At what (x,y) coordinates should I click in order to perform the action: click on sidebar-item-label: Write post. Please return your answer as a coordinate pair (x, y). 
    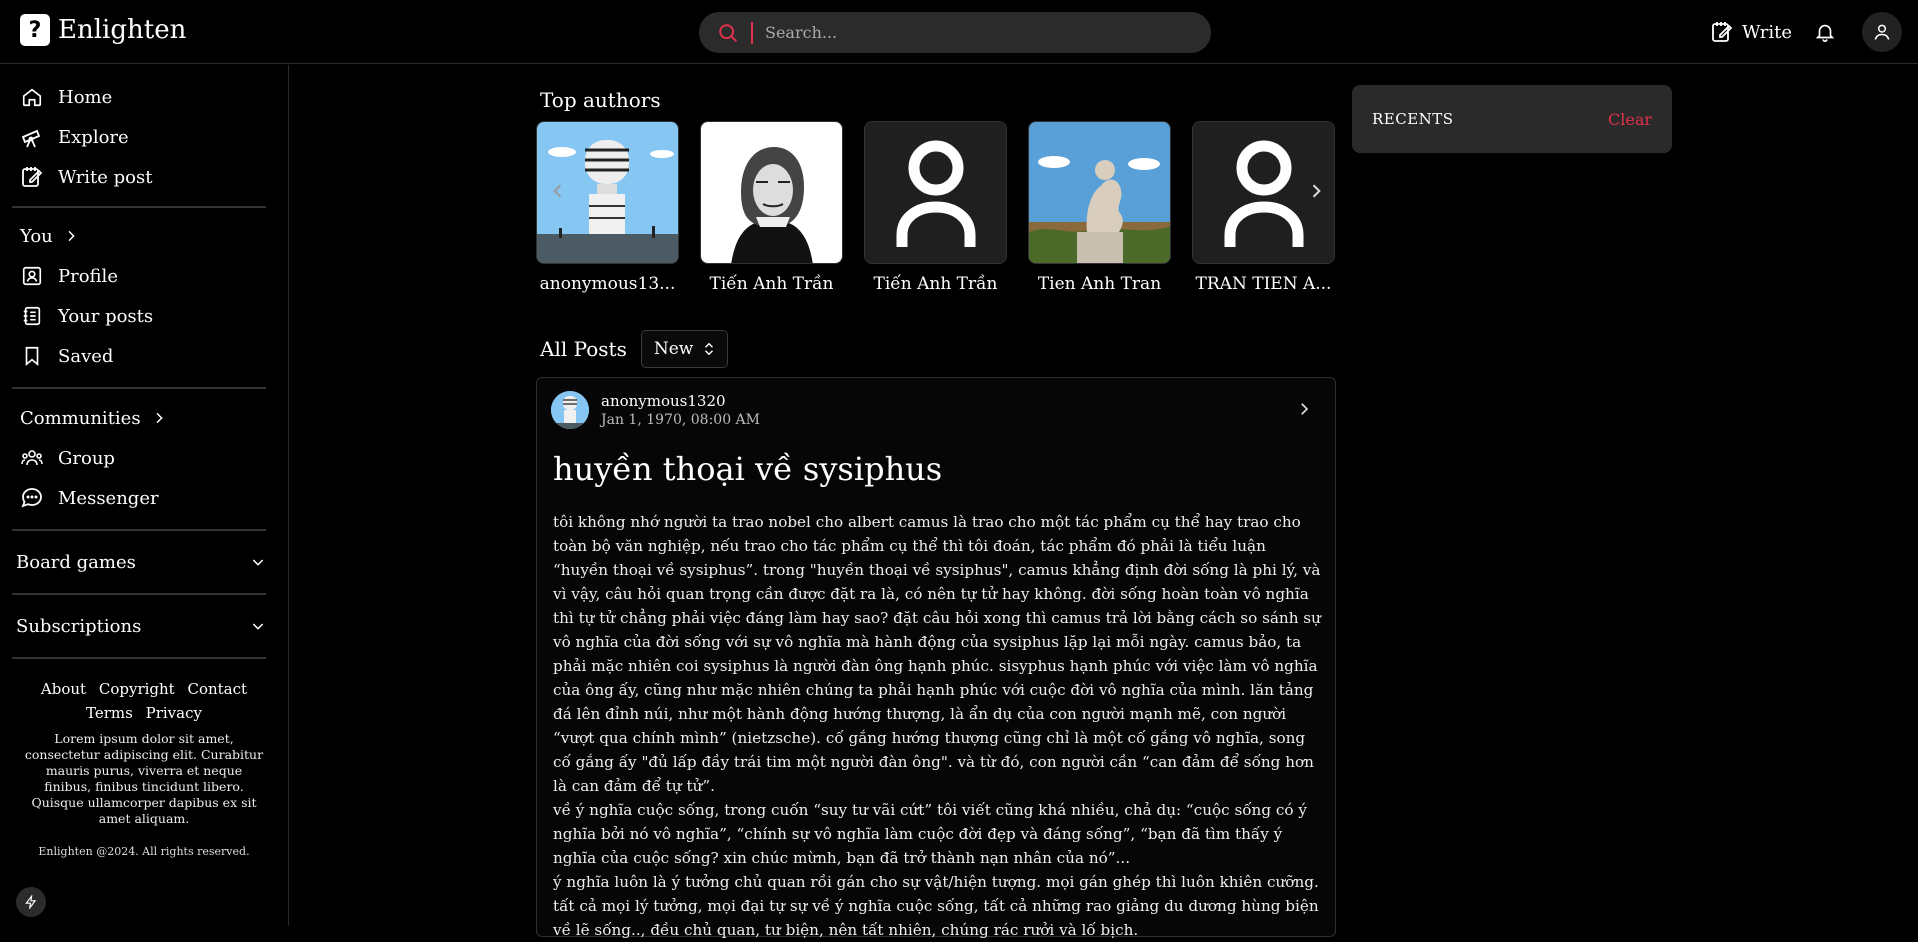
    Looking at the image, I should click on (105, 177).